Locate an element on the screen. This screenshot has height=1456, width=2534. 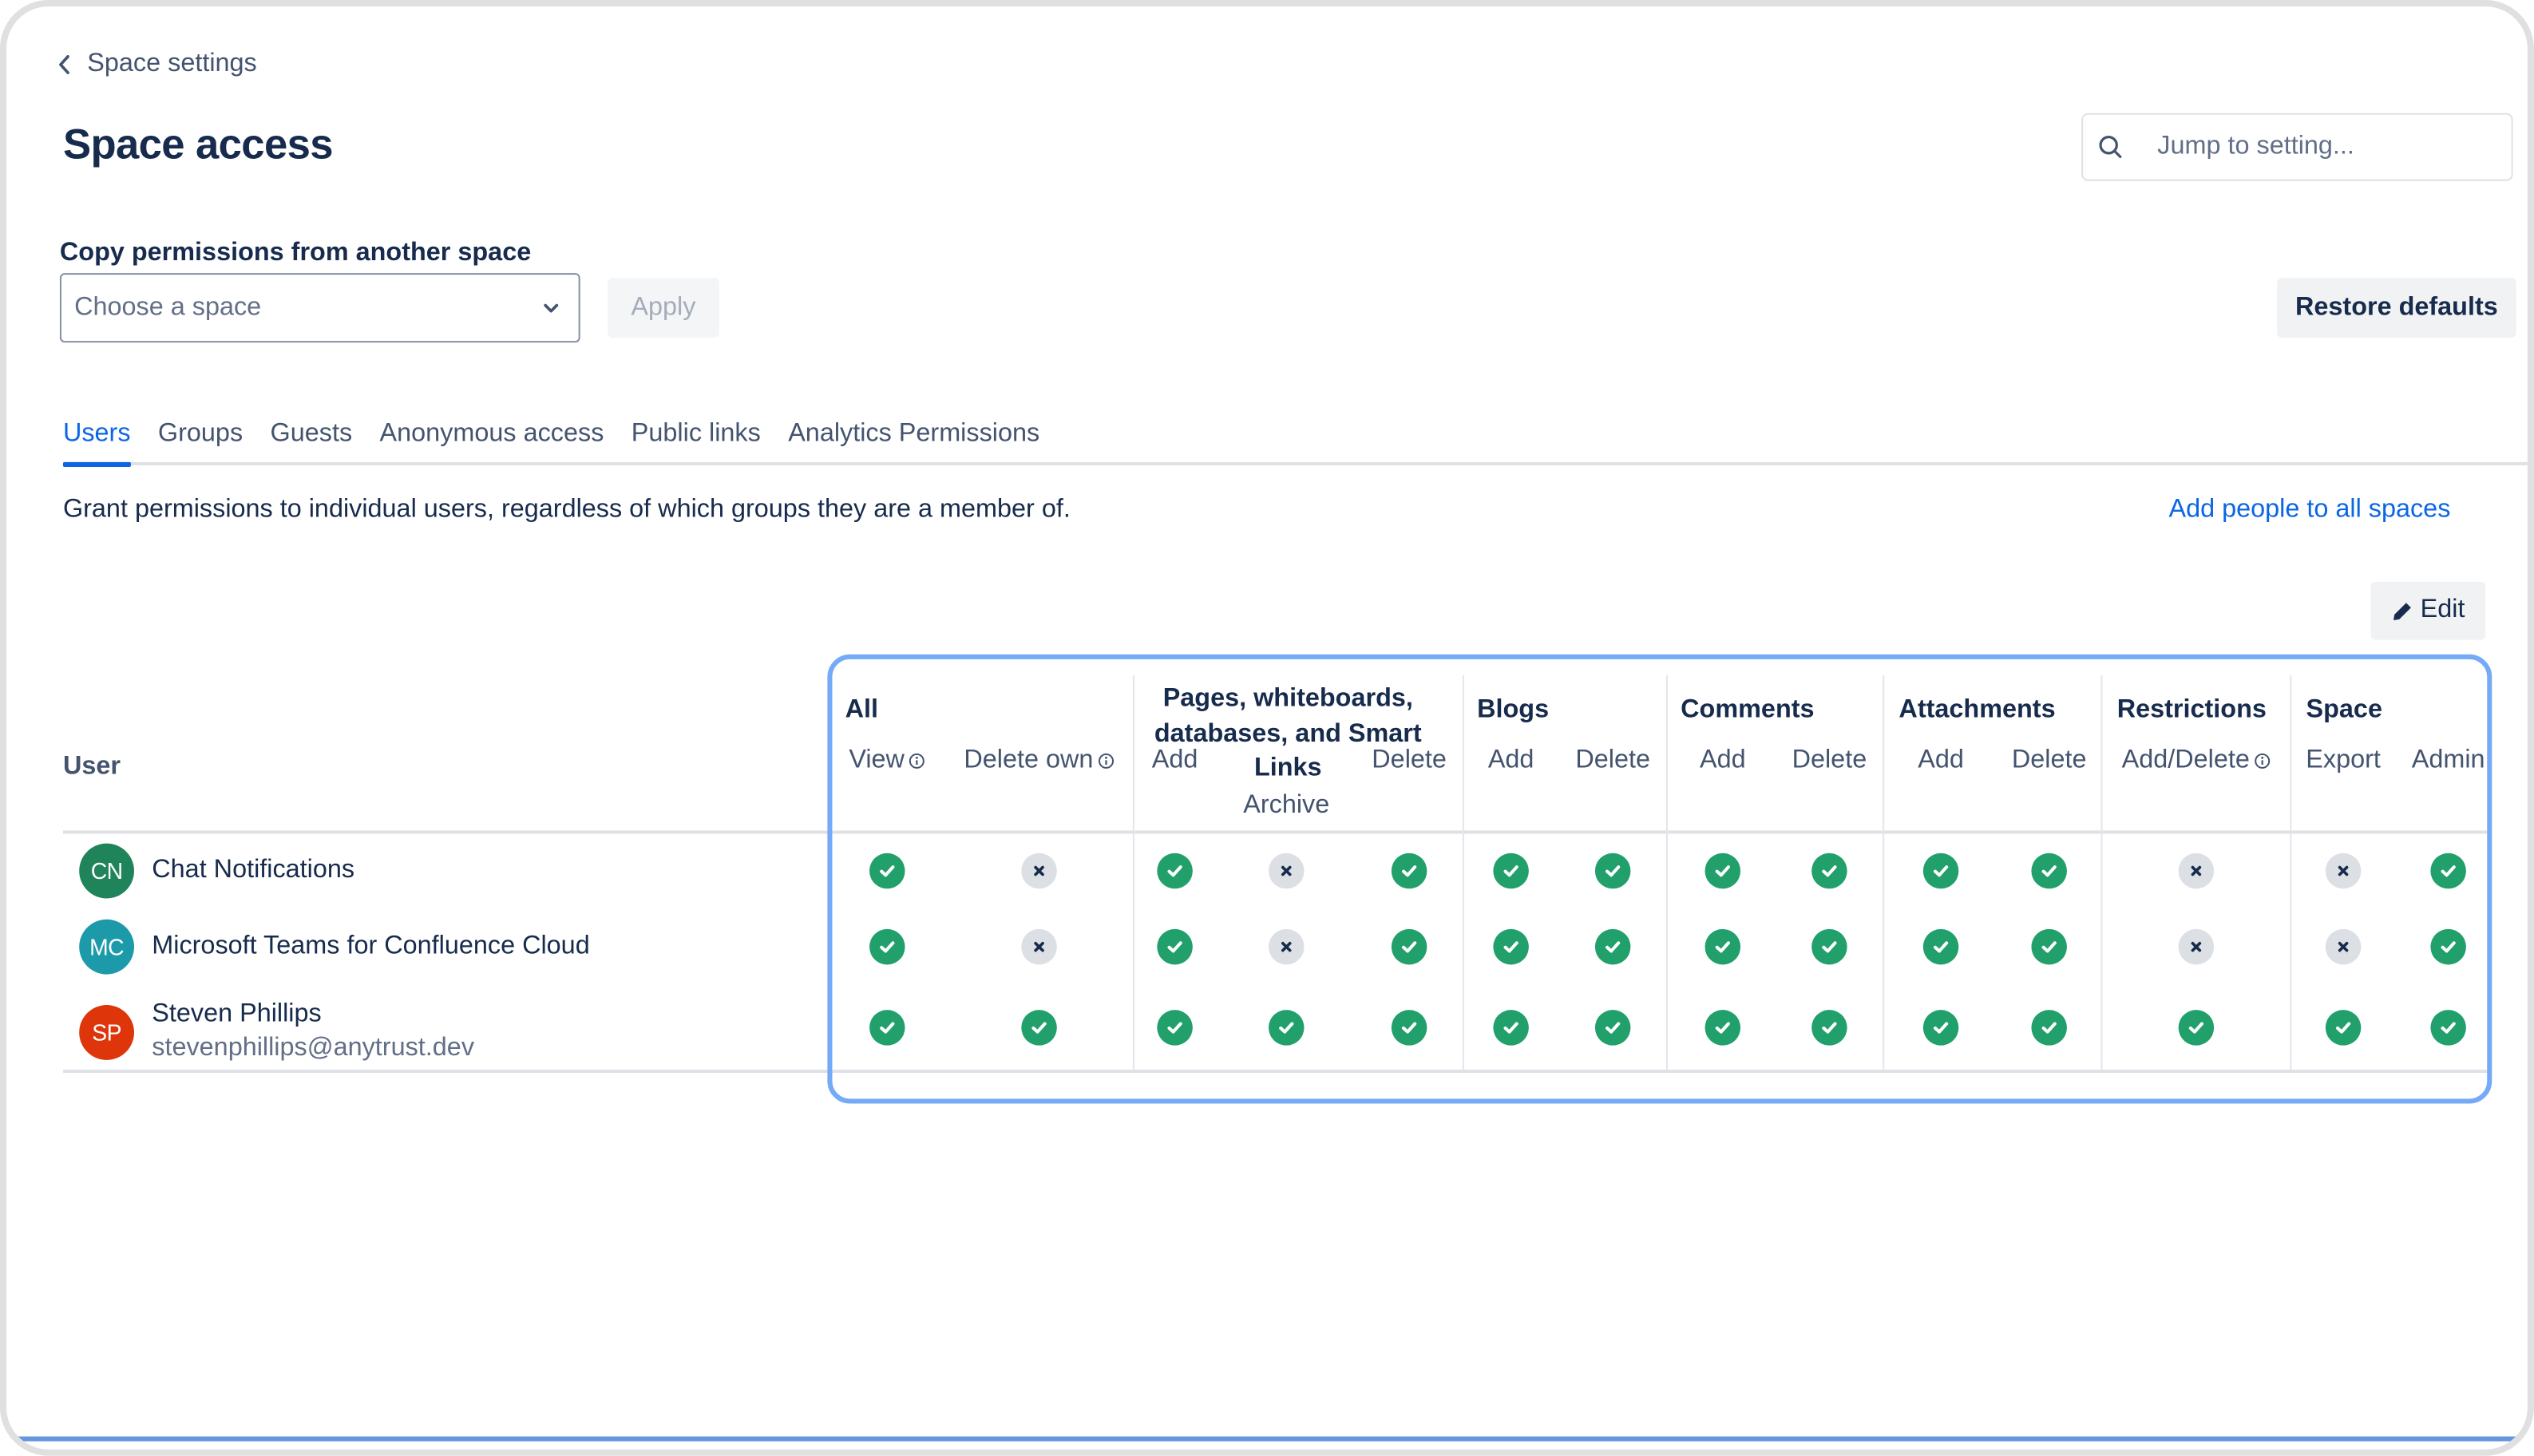
column-group-header: Attachments is located at coordinates (1978, 710).